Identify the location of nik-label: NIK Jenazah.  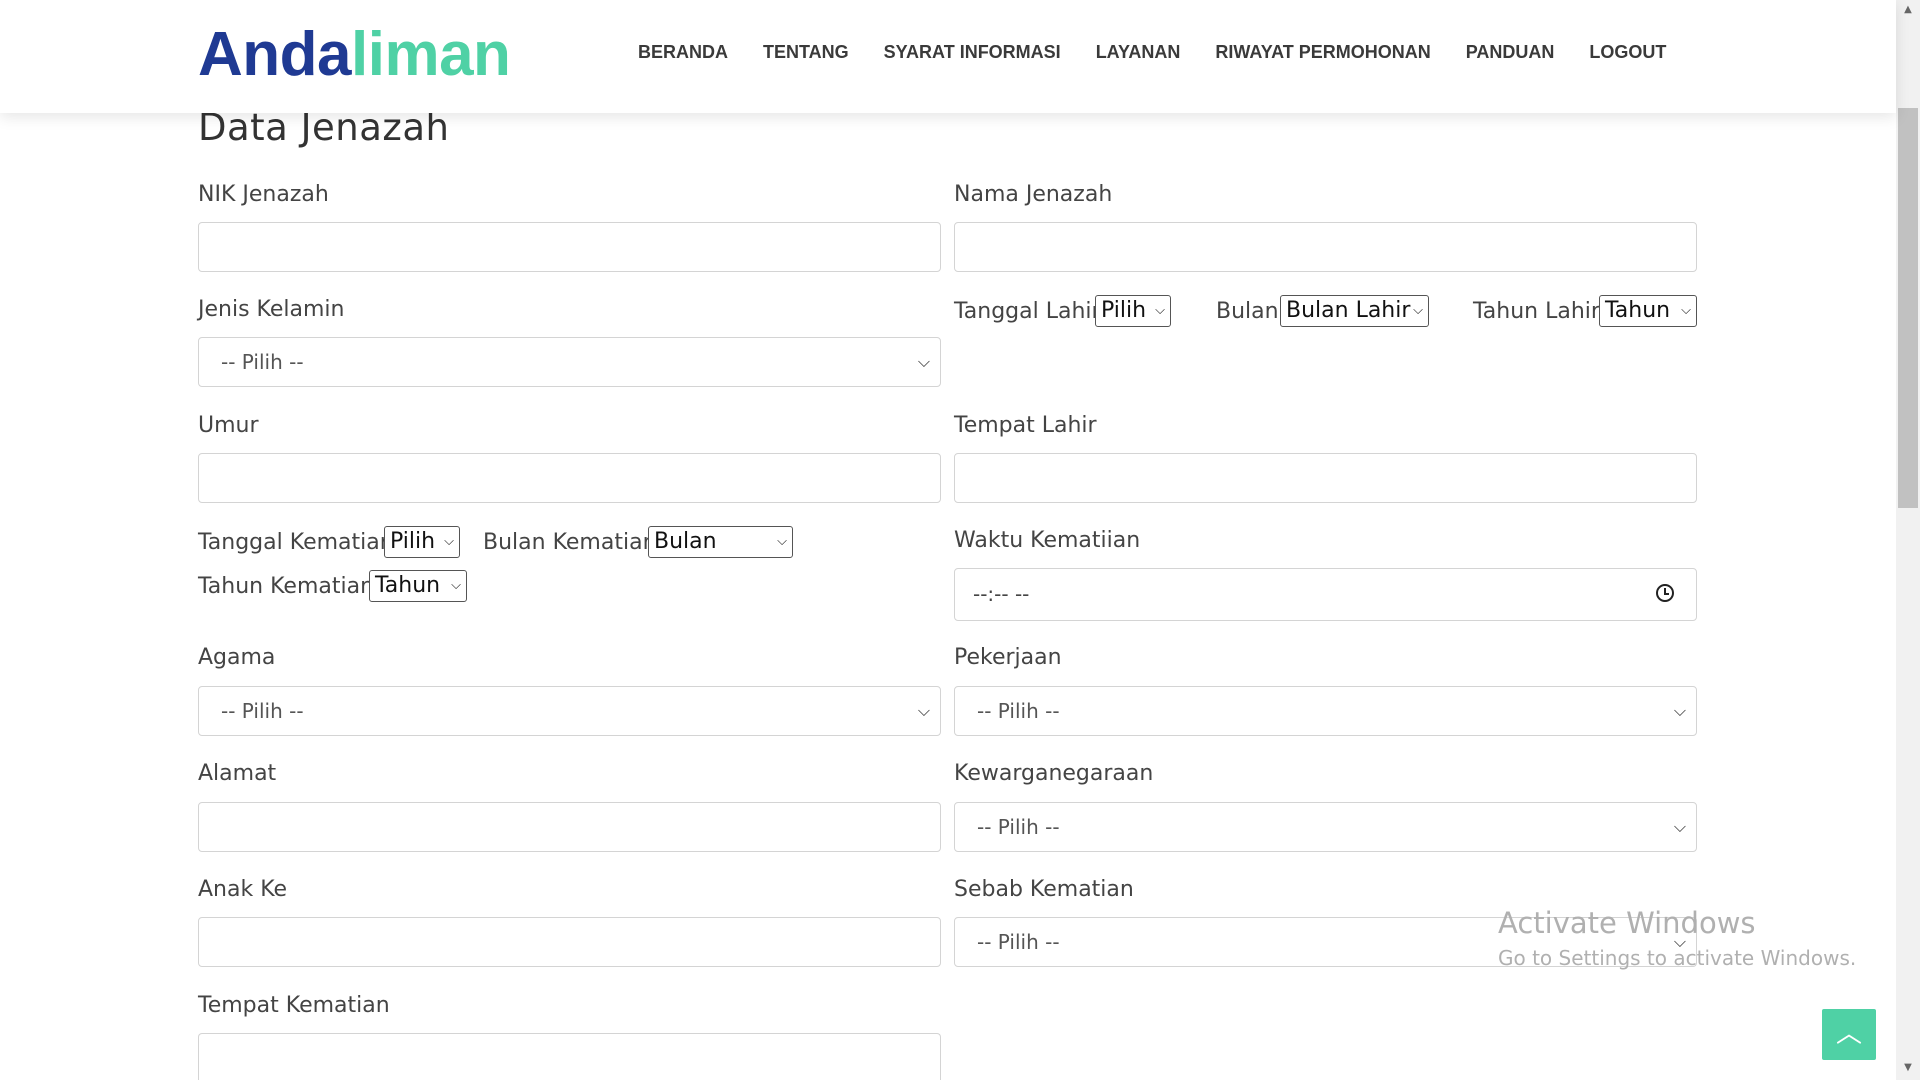
(263, 194).